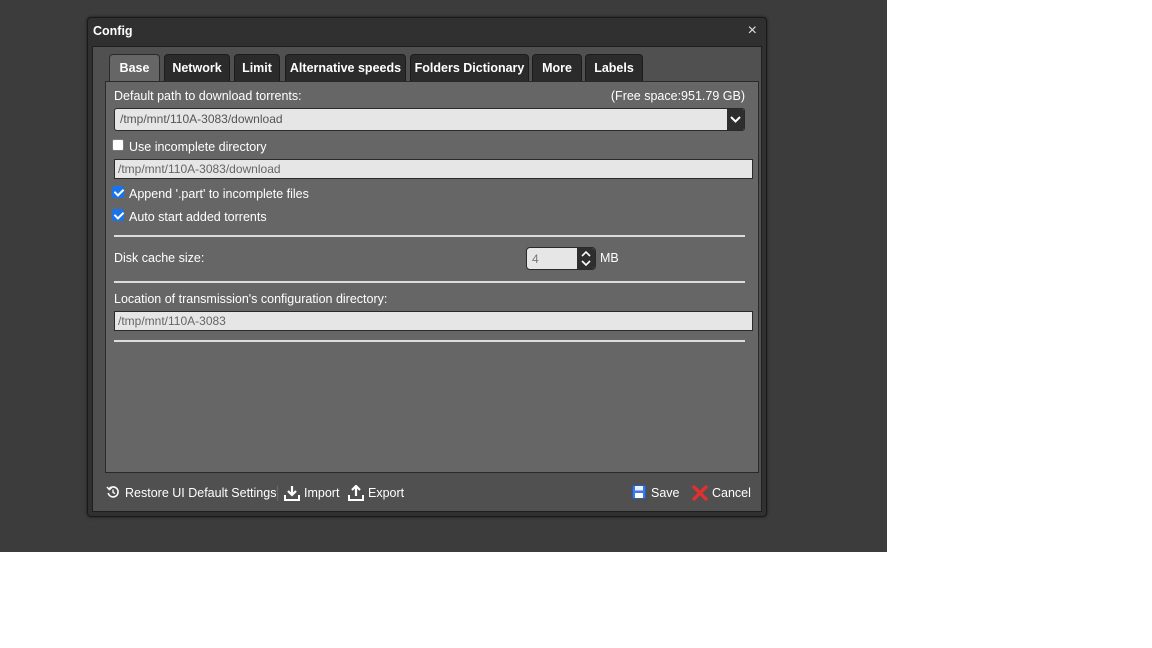  I want to click on tab-labels: Labels, so click(614, 67).